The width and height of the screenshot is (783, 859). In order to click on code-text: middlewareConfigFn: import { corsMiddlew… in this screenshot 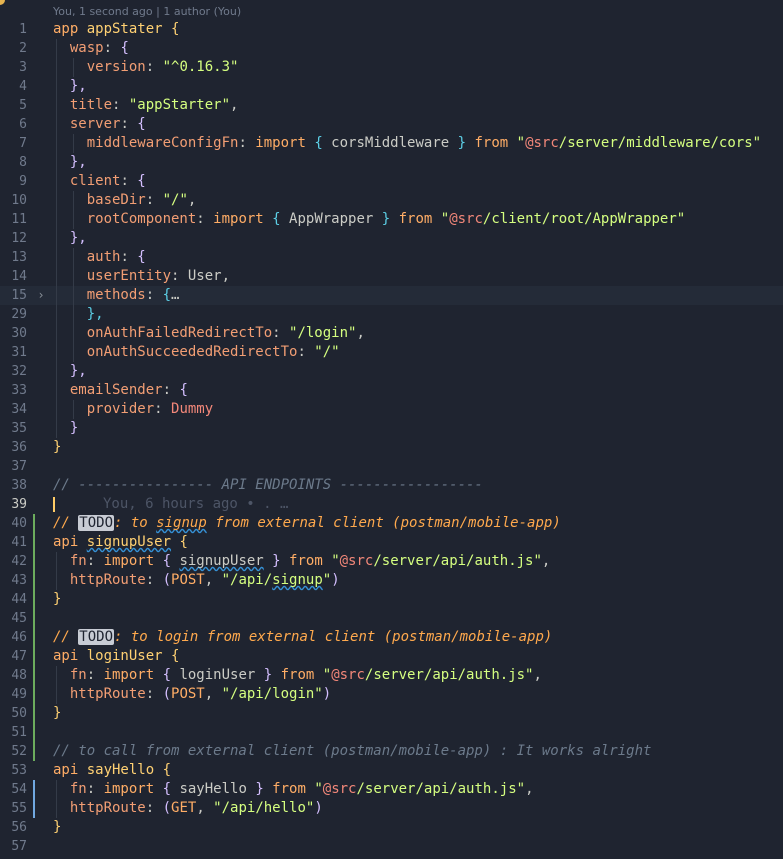, I will do `click(407, 143)`.